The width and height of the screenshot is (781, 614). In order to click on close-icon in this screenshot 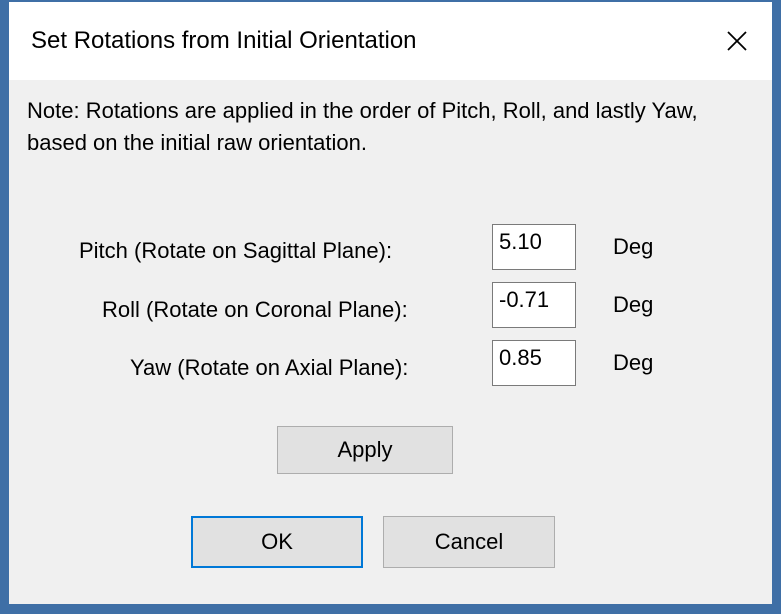, I will do `click(737, 41)`.